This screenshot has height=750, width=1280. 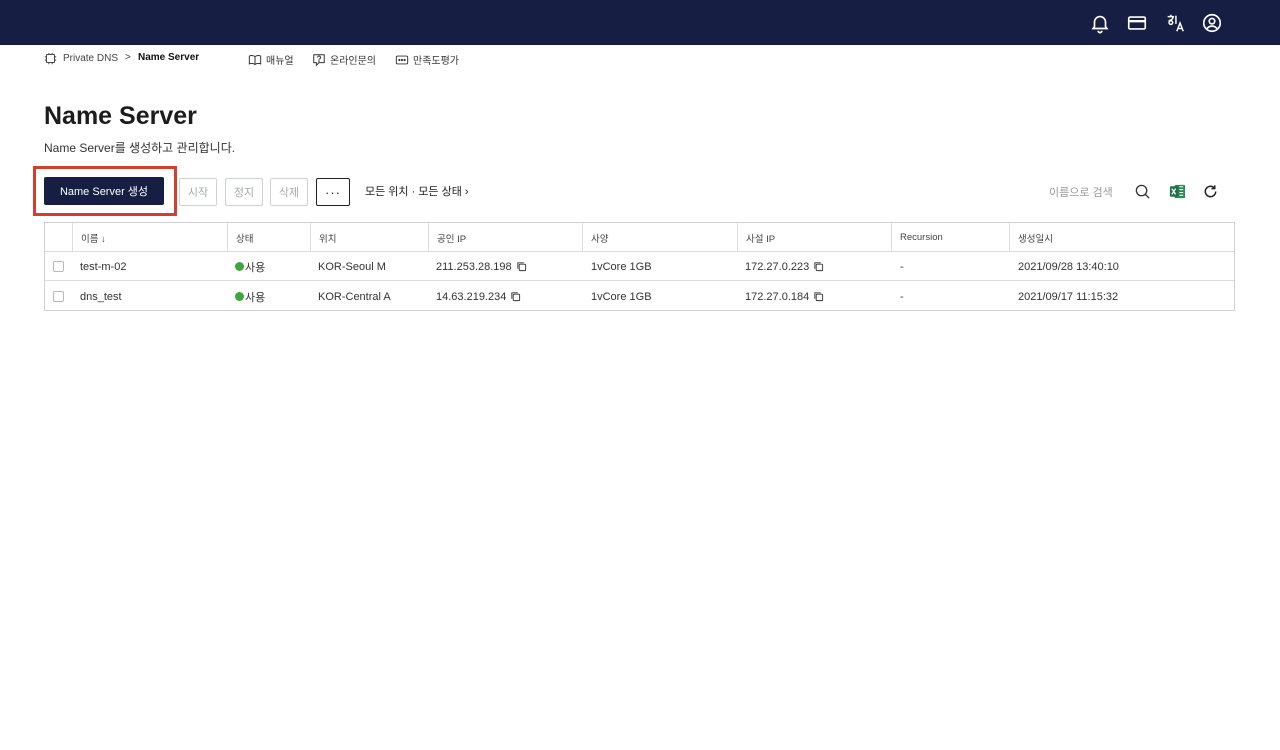 I want to click on header-created: 생성일시, so click(x=1121, y=237).